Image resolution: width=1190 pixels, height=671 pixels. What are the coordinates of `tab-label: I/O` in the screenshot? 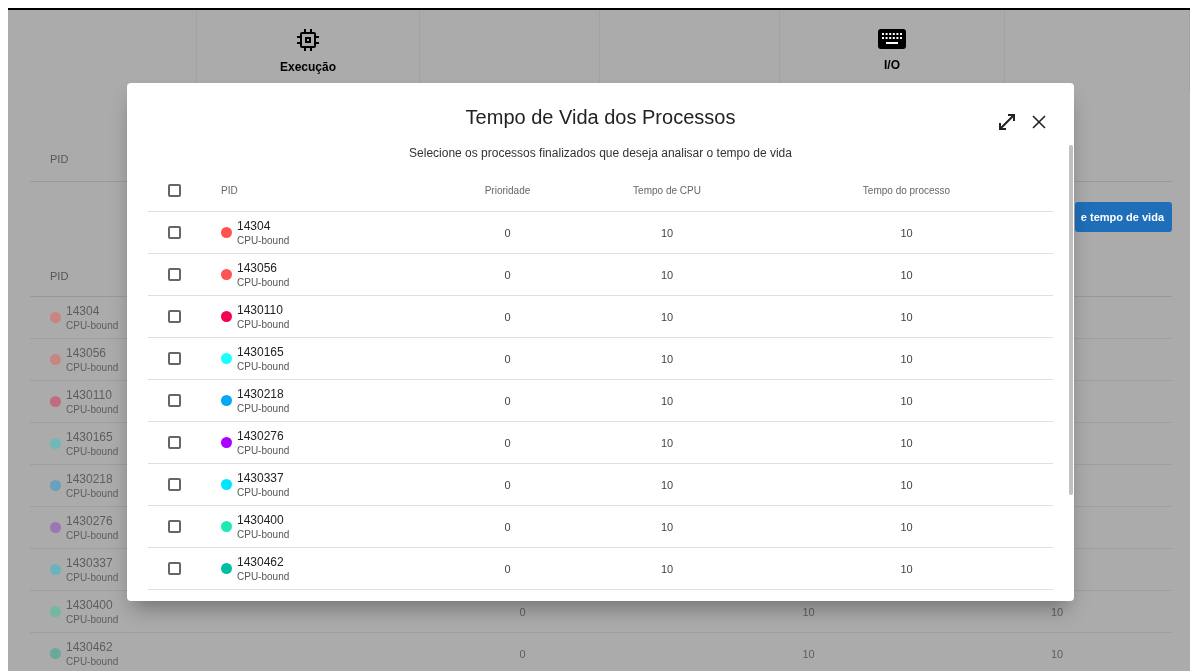 It's located at (892, 65).